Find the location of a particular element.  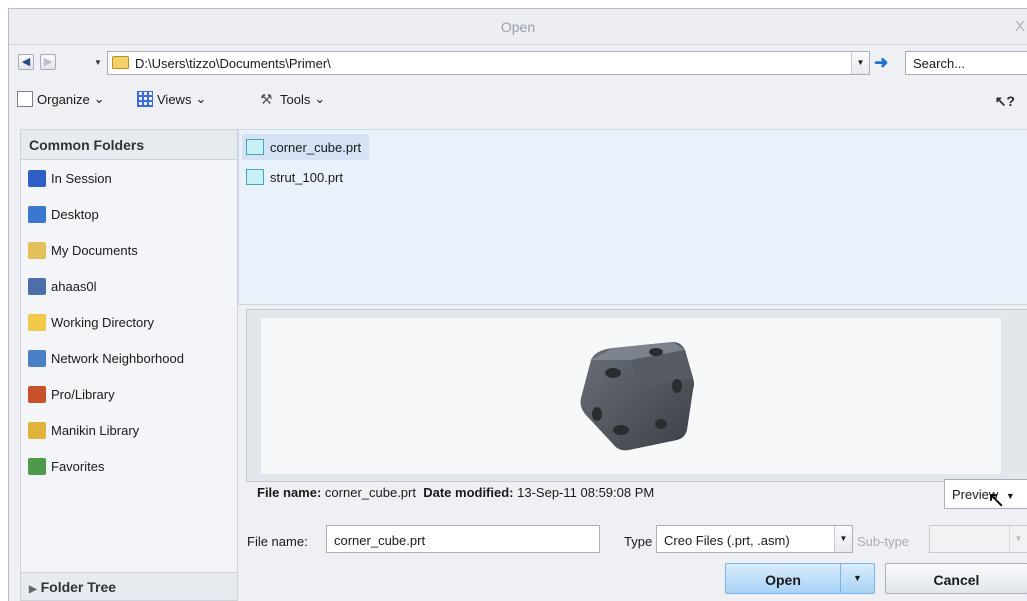

sidebar-item-working-directory: Working Directory is located at coordinates (129, 322).